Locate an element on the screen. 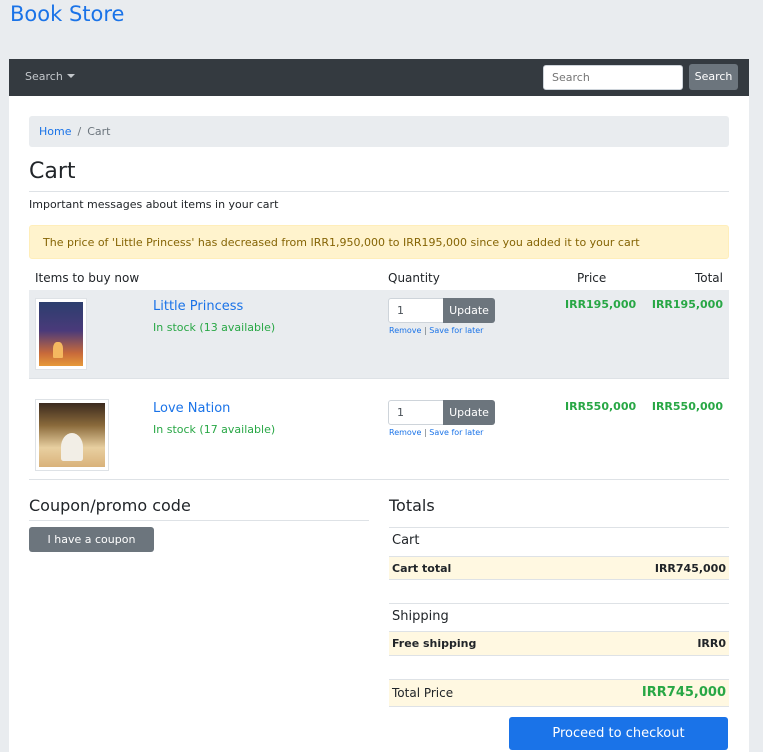 Image resolution: width=763 pixels, height=752 pixels. item-total: IRR195,000 is located at coordinates (687, 304).